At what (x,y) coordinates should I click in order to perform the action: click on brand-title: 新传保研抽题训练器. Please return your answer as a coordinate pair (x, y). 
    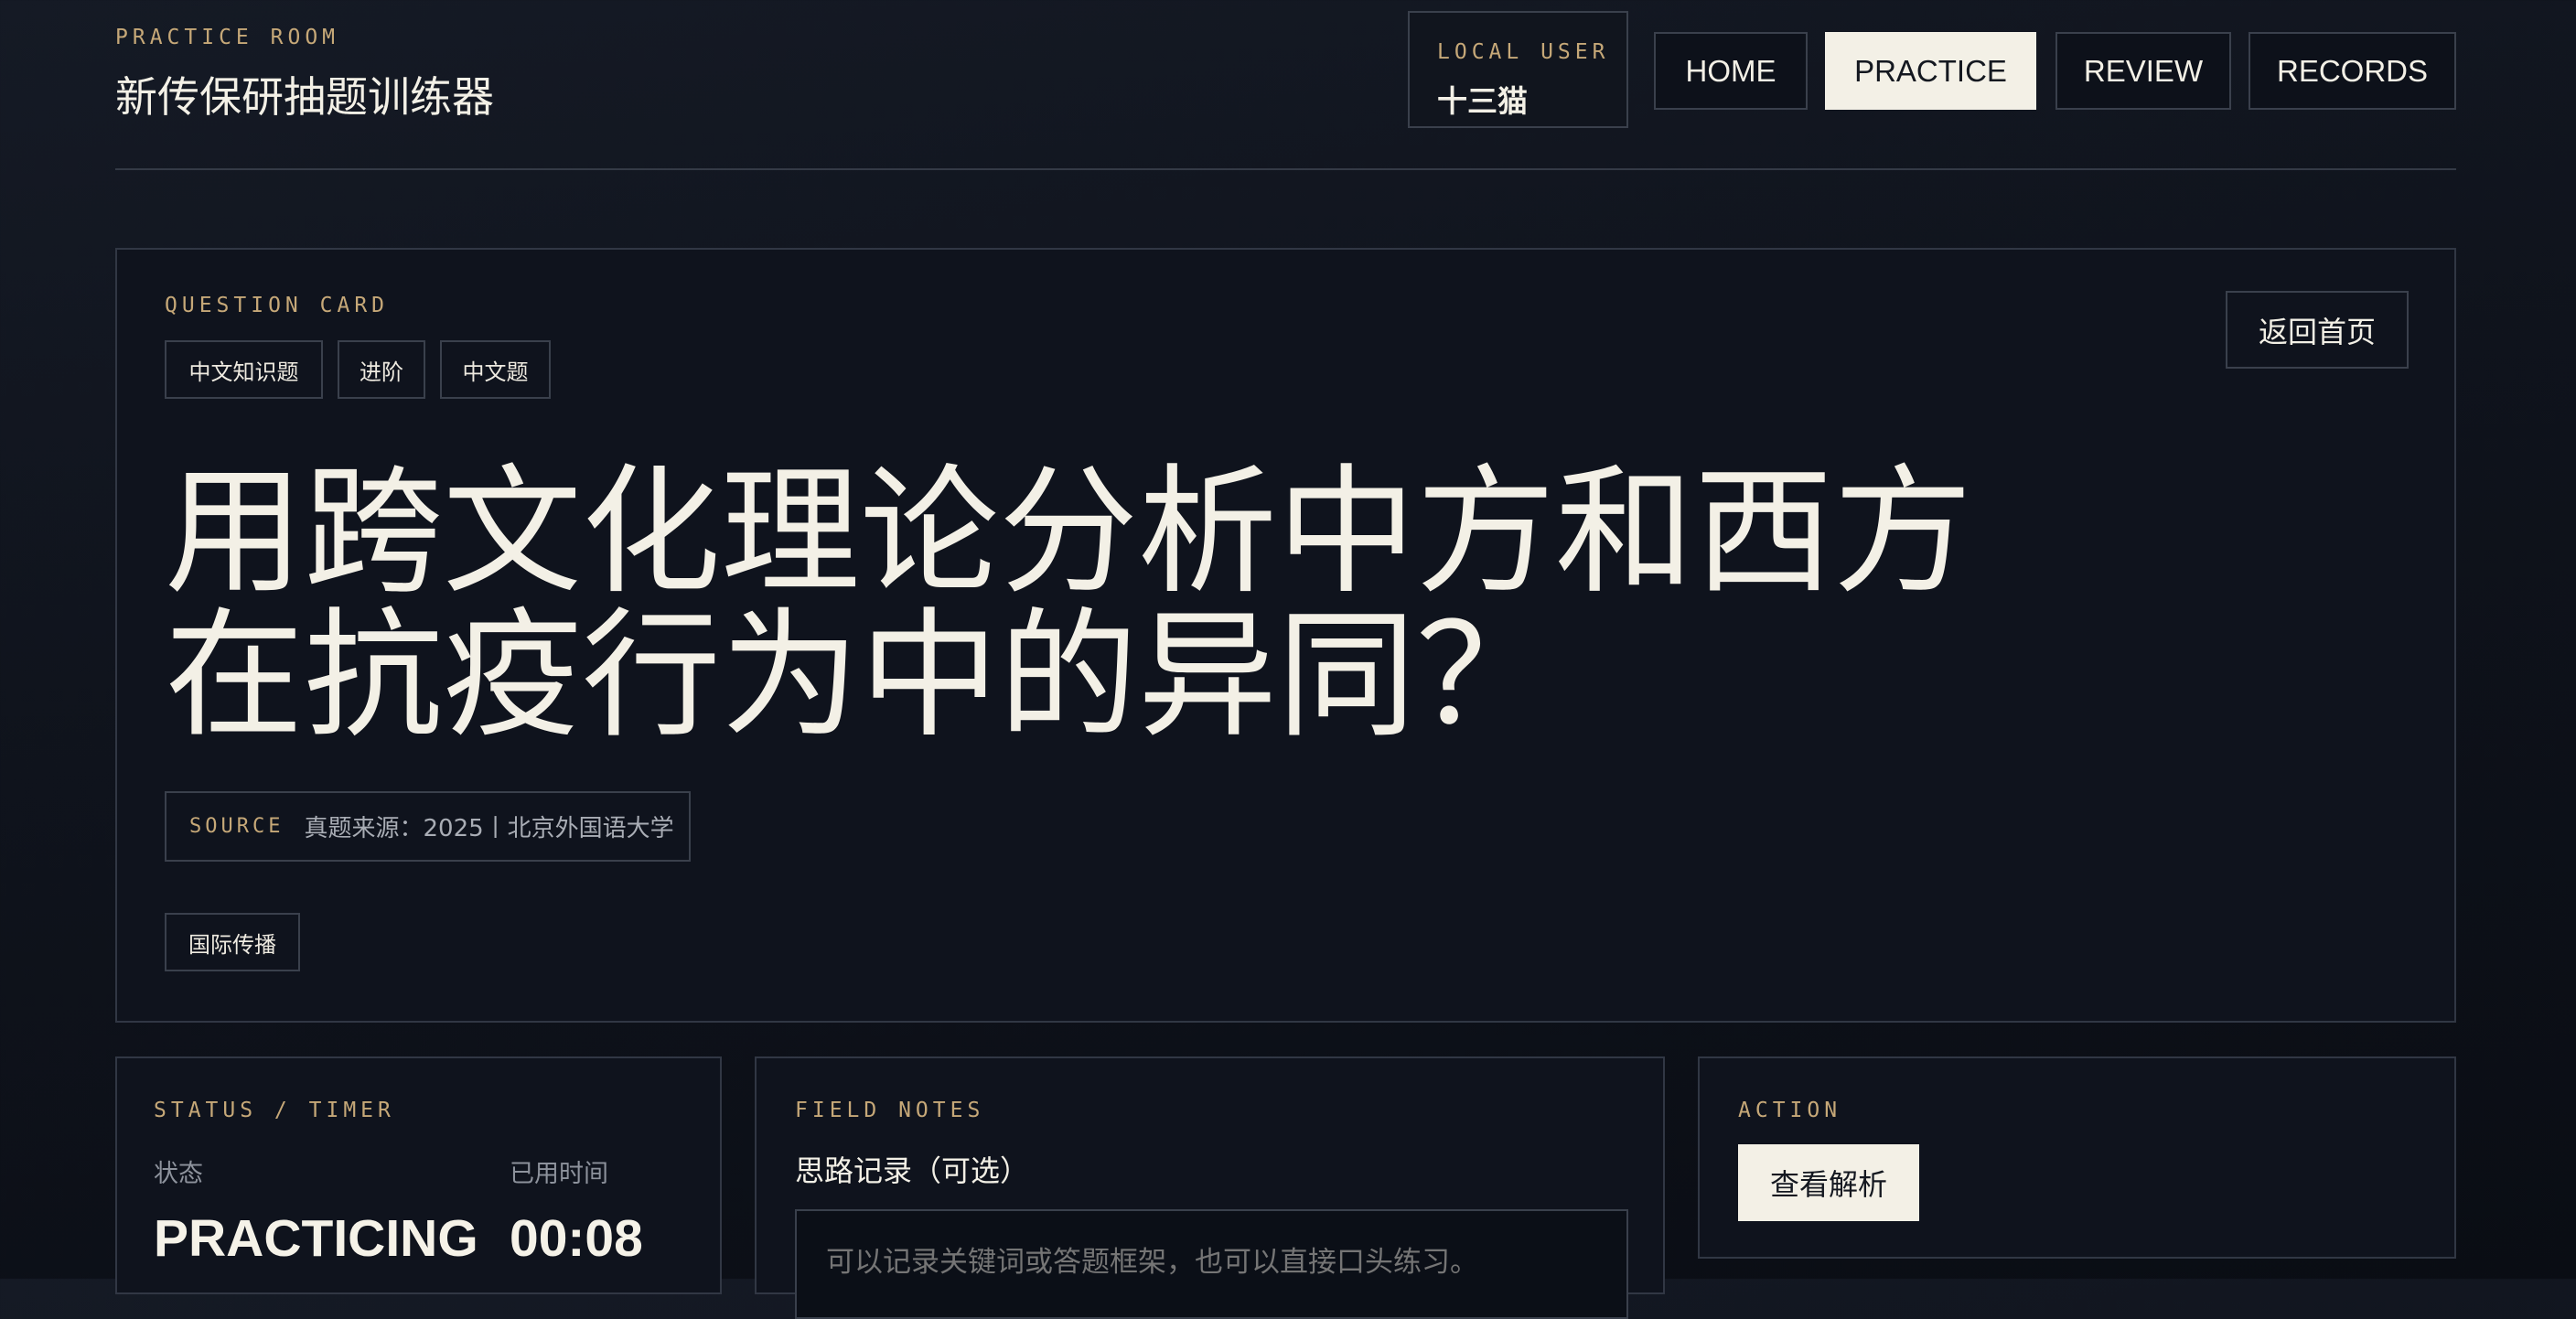
    Looking at the image, I should click on (304, 97).